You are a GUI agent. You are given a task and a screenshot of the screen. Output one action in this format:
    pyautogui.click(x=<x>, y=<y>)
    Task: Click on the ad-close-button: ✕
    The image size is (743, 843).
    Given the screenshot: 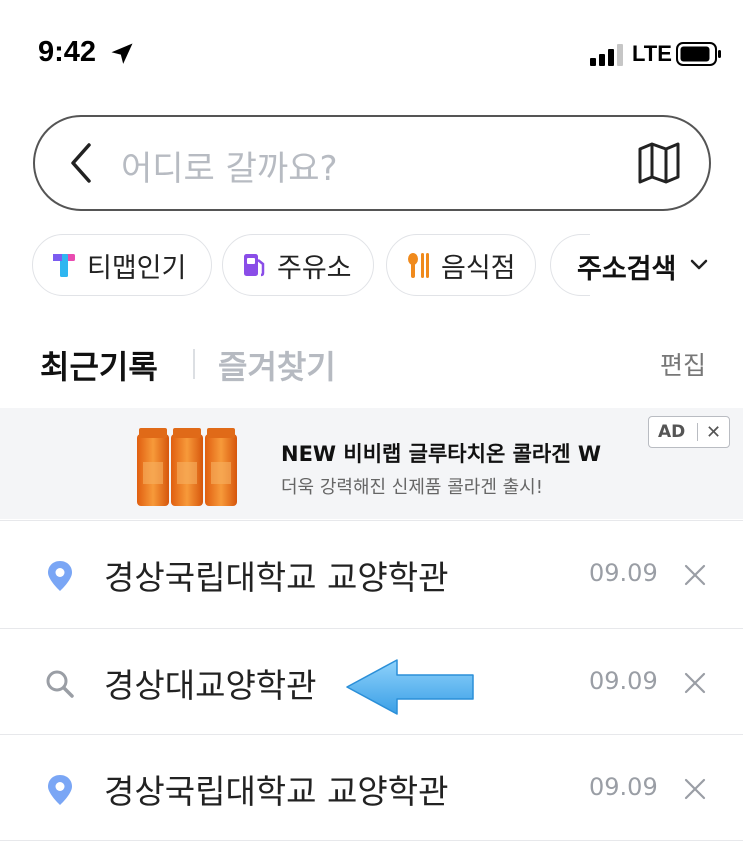 What is the action you would take?
    pyautogui.click(x=709, y=432)
    